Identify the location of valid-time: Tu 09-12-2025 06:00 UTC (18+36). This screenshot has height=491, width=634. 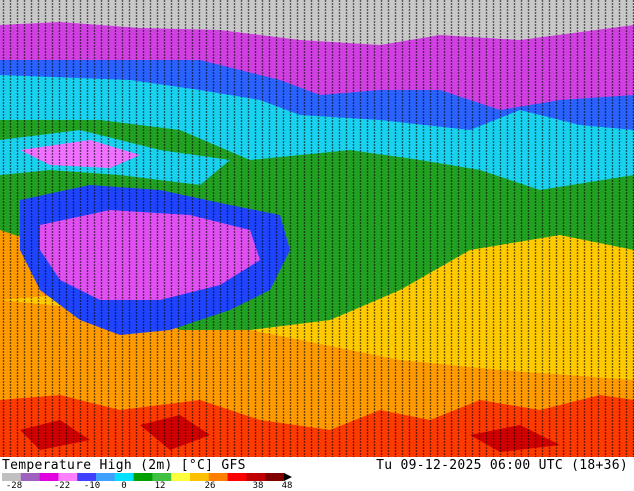
(502, 465).